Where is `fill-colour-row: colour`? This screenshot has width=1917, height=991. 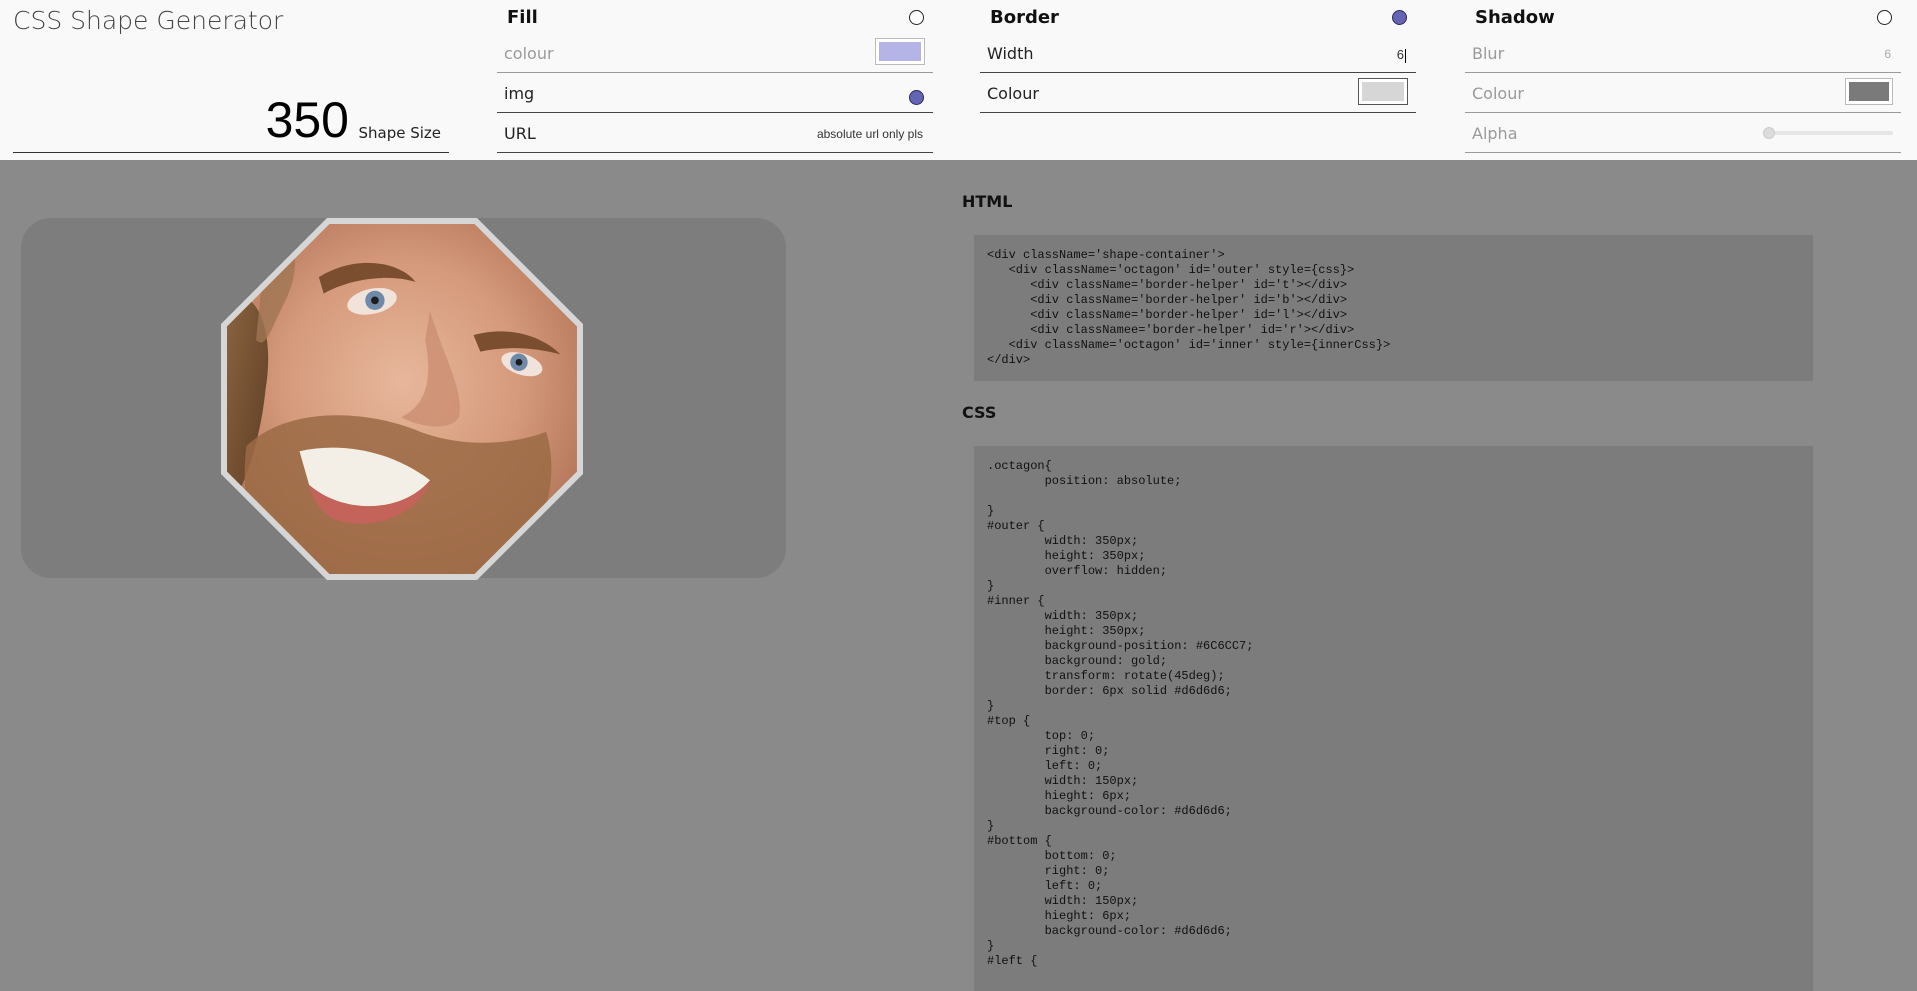 fill-colour-row: colour is located at coordinates (715, 53).